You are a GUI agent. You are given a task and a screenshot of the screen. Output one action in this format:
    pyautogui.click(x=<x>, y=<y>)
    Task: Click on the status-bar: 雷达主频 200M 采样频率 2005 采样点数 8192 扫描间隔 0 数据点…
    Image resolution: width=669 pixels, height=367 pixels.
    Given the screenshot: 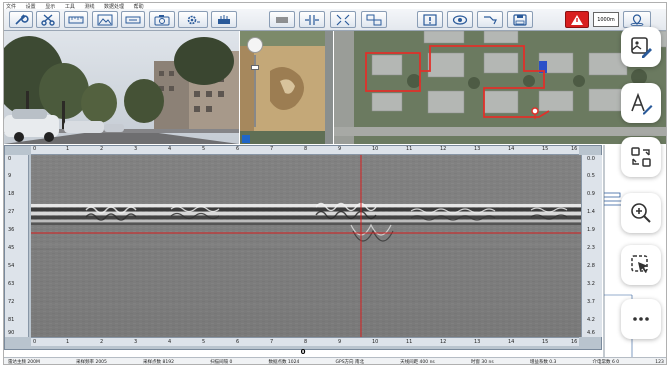 What is the action you would take?
    pyautogui.click(x=335, y=361)
    